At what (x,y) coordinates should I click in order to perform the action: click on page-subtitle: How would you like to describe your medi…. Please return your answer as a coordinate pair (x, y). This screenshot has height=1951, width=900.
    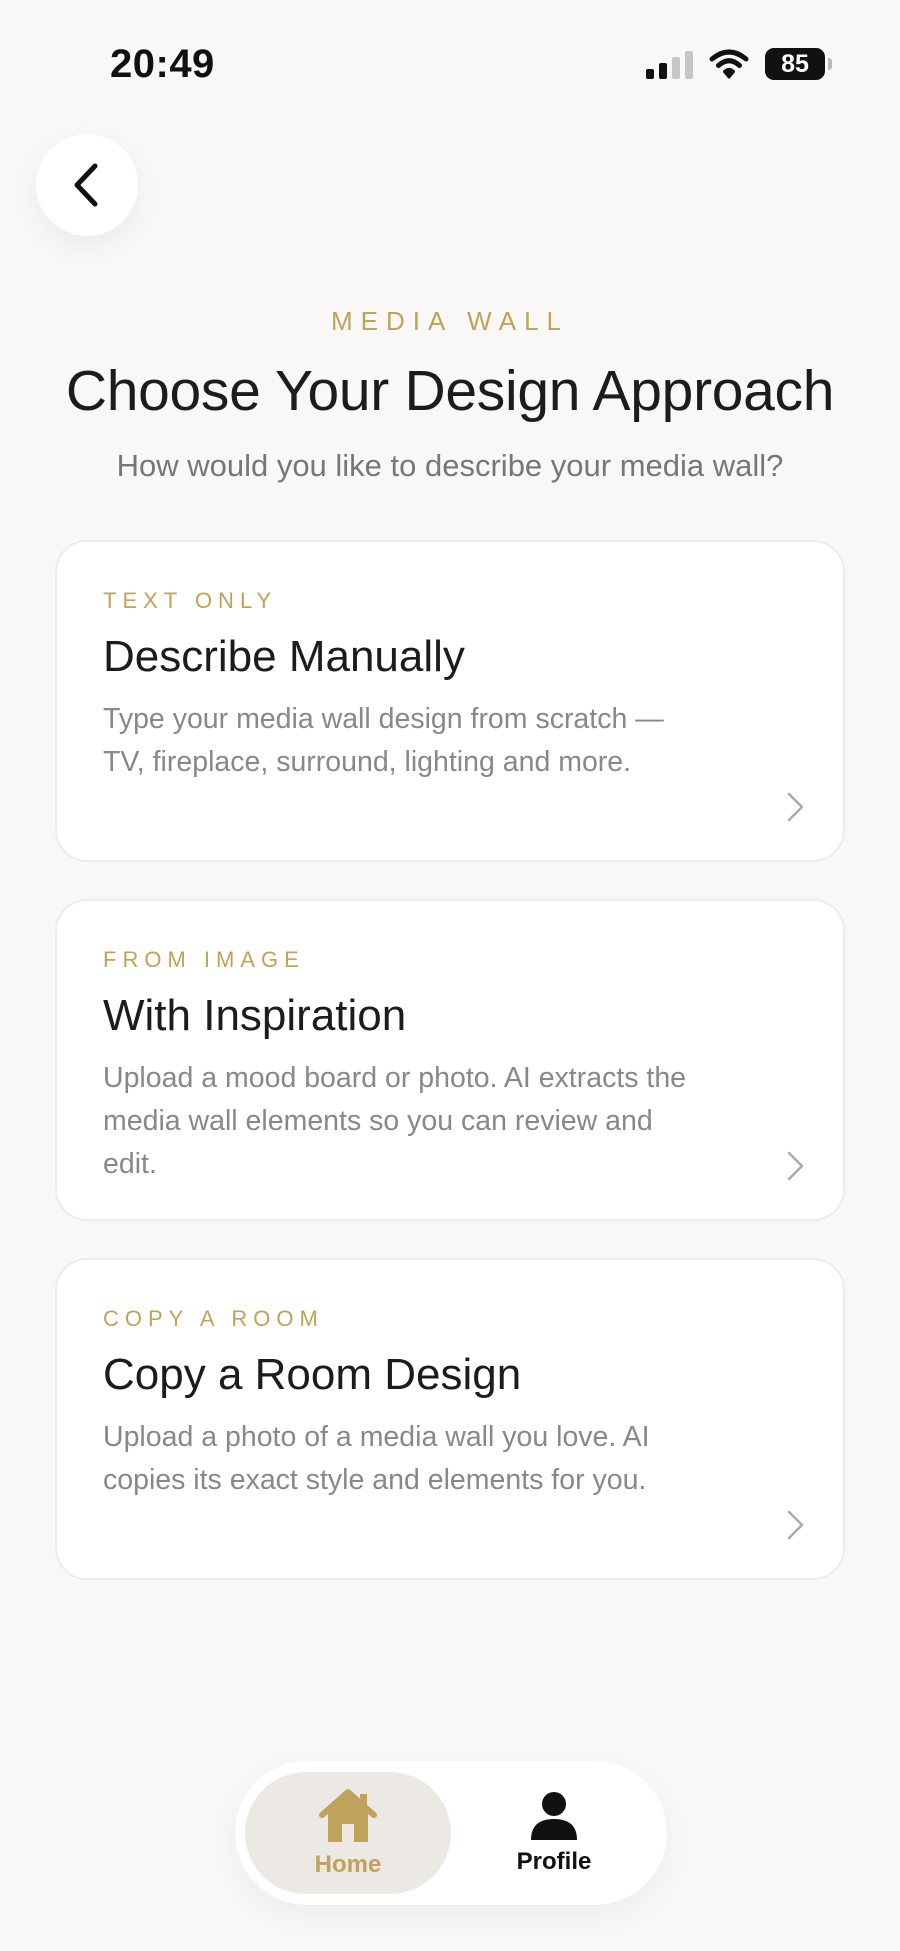
    Looking at the image, I should click on (450, 465).